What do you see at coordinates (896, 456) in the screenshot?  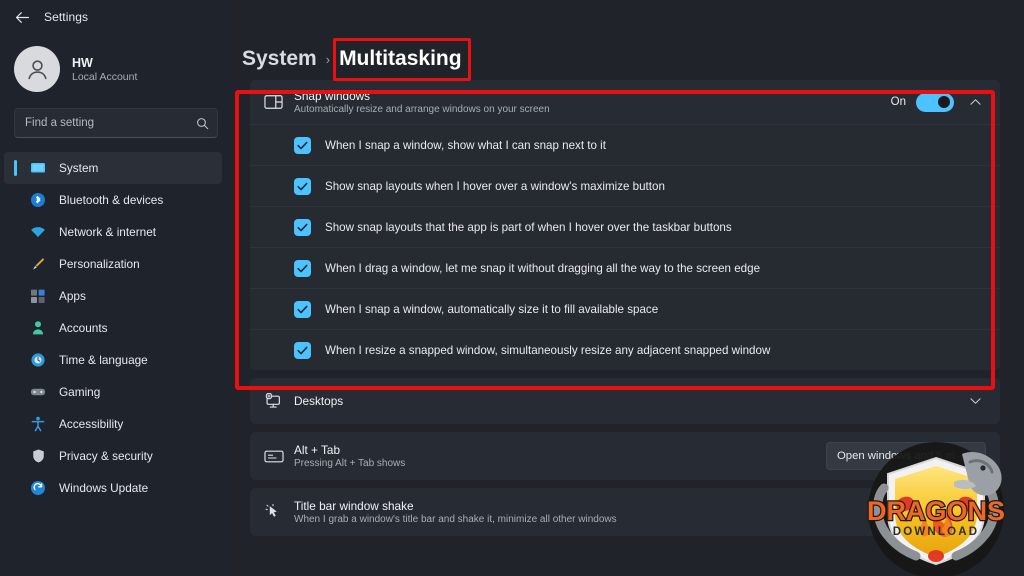 I see `alt-tab-dropdown-value: Open windows and 5 m` at bounding box center [896, 456].